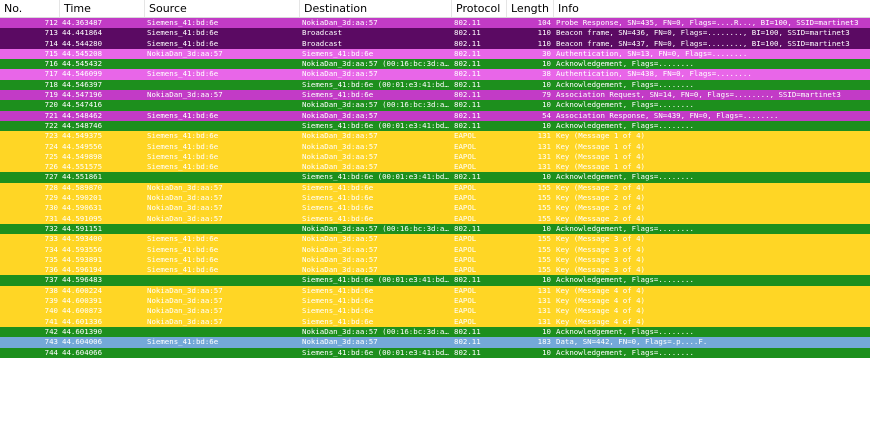 The image size is (870, 431). Describe the element at coordinates (82, 290) in the screenshot. I see `packet-time: 44.600224` at that location.